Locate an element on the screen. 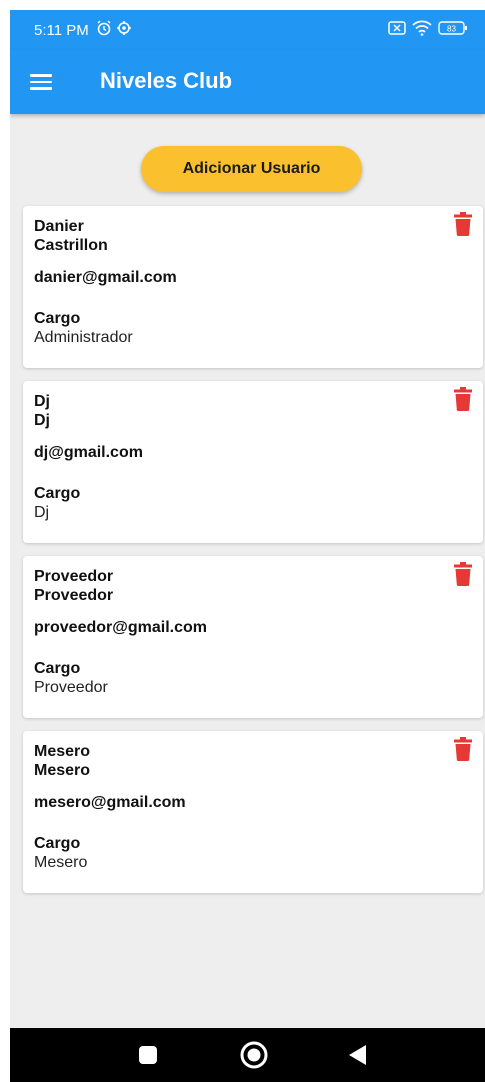 The height and width of the screenshot is (1082, 485). cargo-value: Administrador is located at coordinates (83, 337).